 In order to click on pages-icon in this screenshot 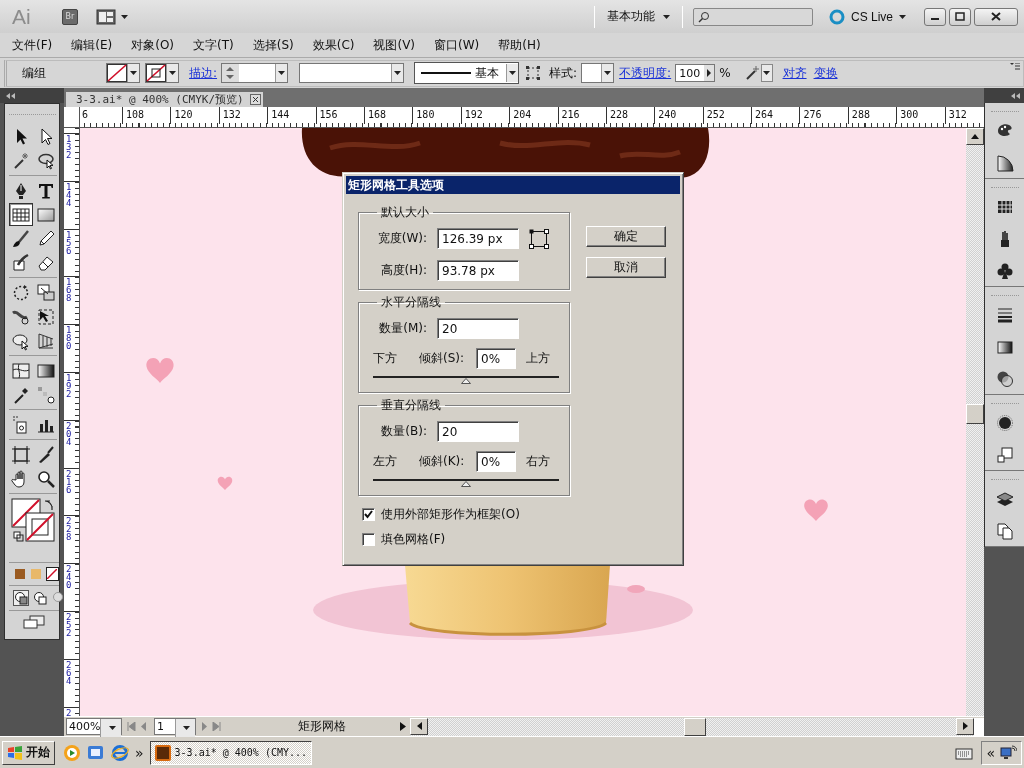, I will do `click(1004, 531)`.